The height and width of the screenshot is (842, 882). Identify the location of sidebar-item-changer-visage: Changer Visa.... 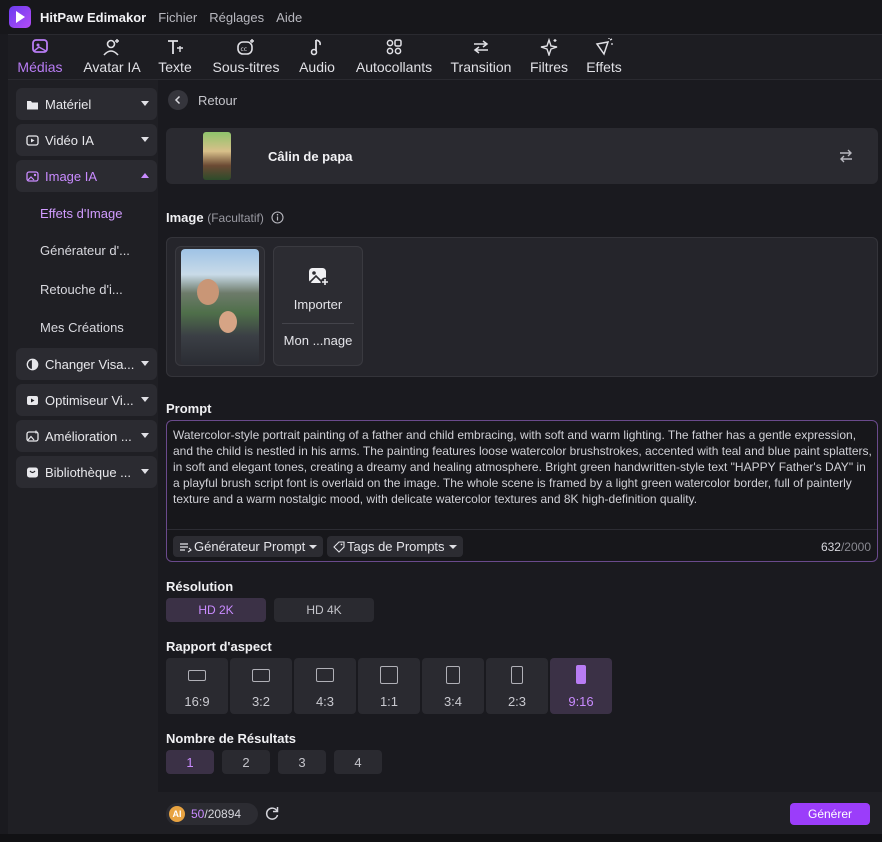
(86, 364).